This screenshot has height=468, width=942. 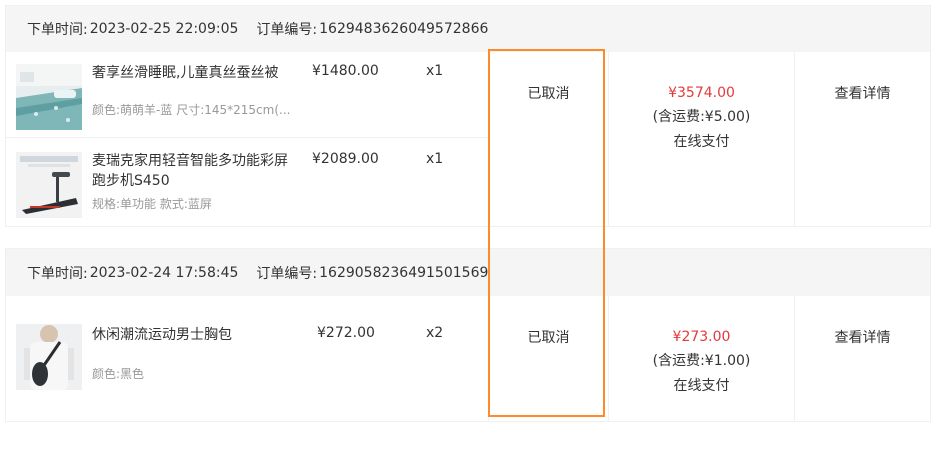 I want to click on shipping-fee: (含运费:¥5.00), so click(x=701, y=117).